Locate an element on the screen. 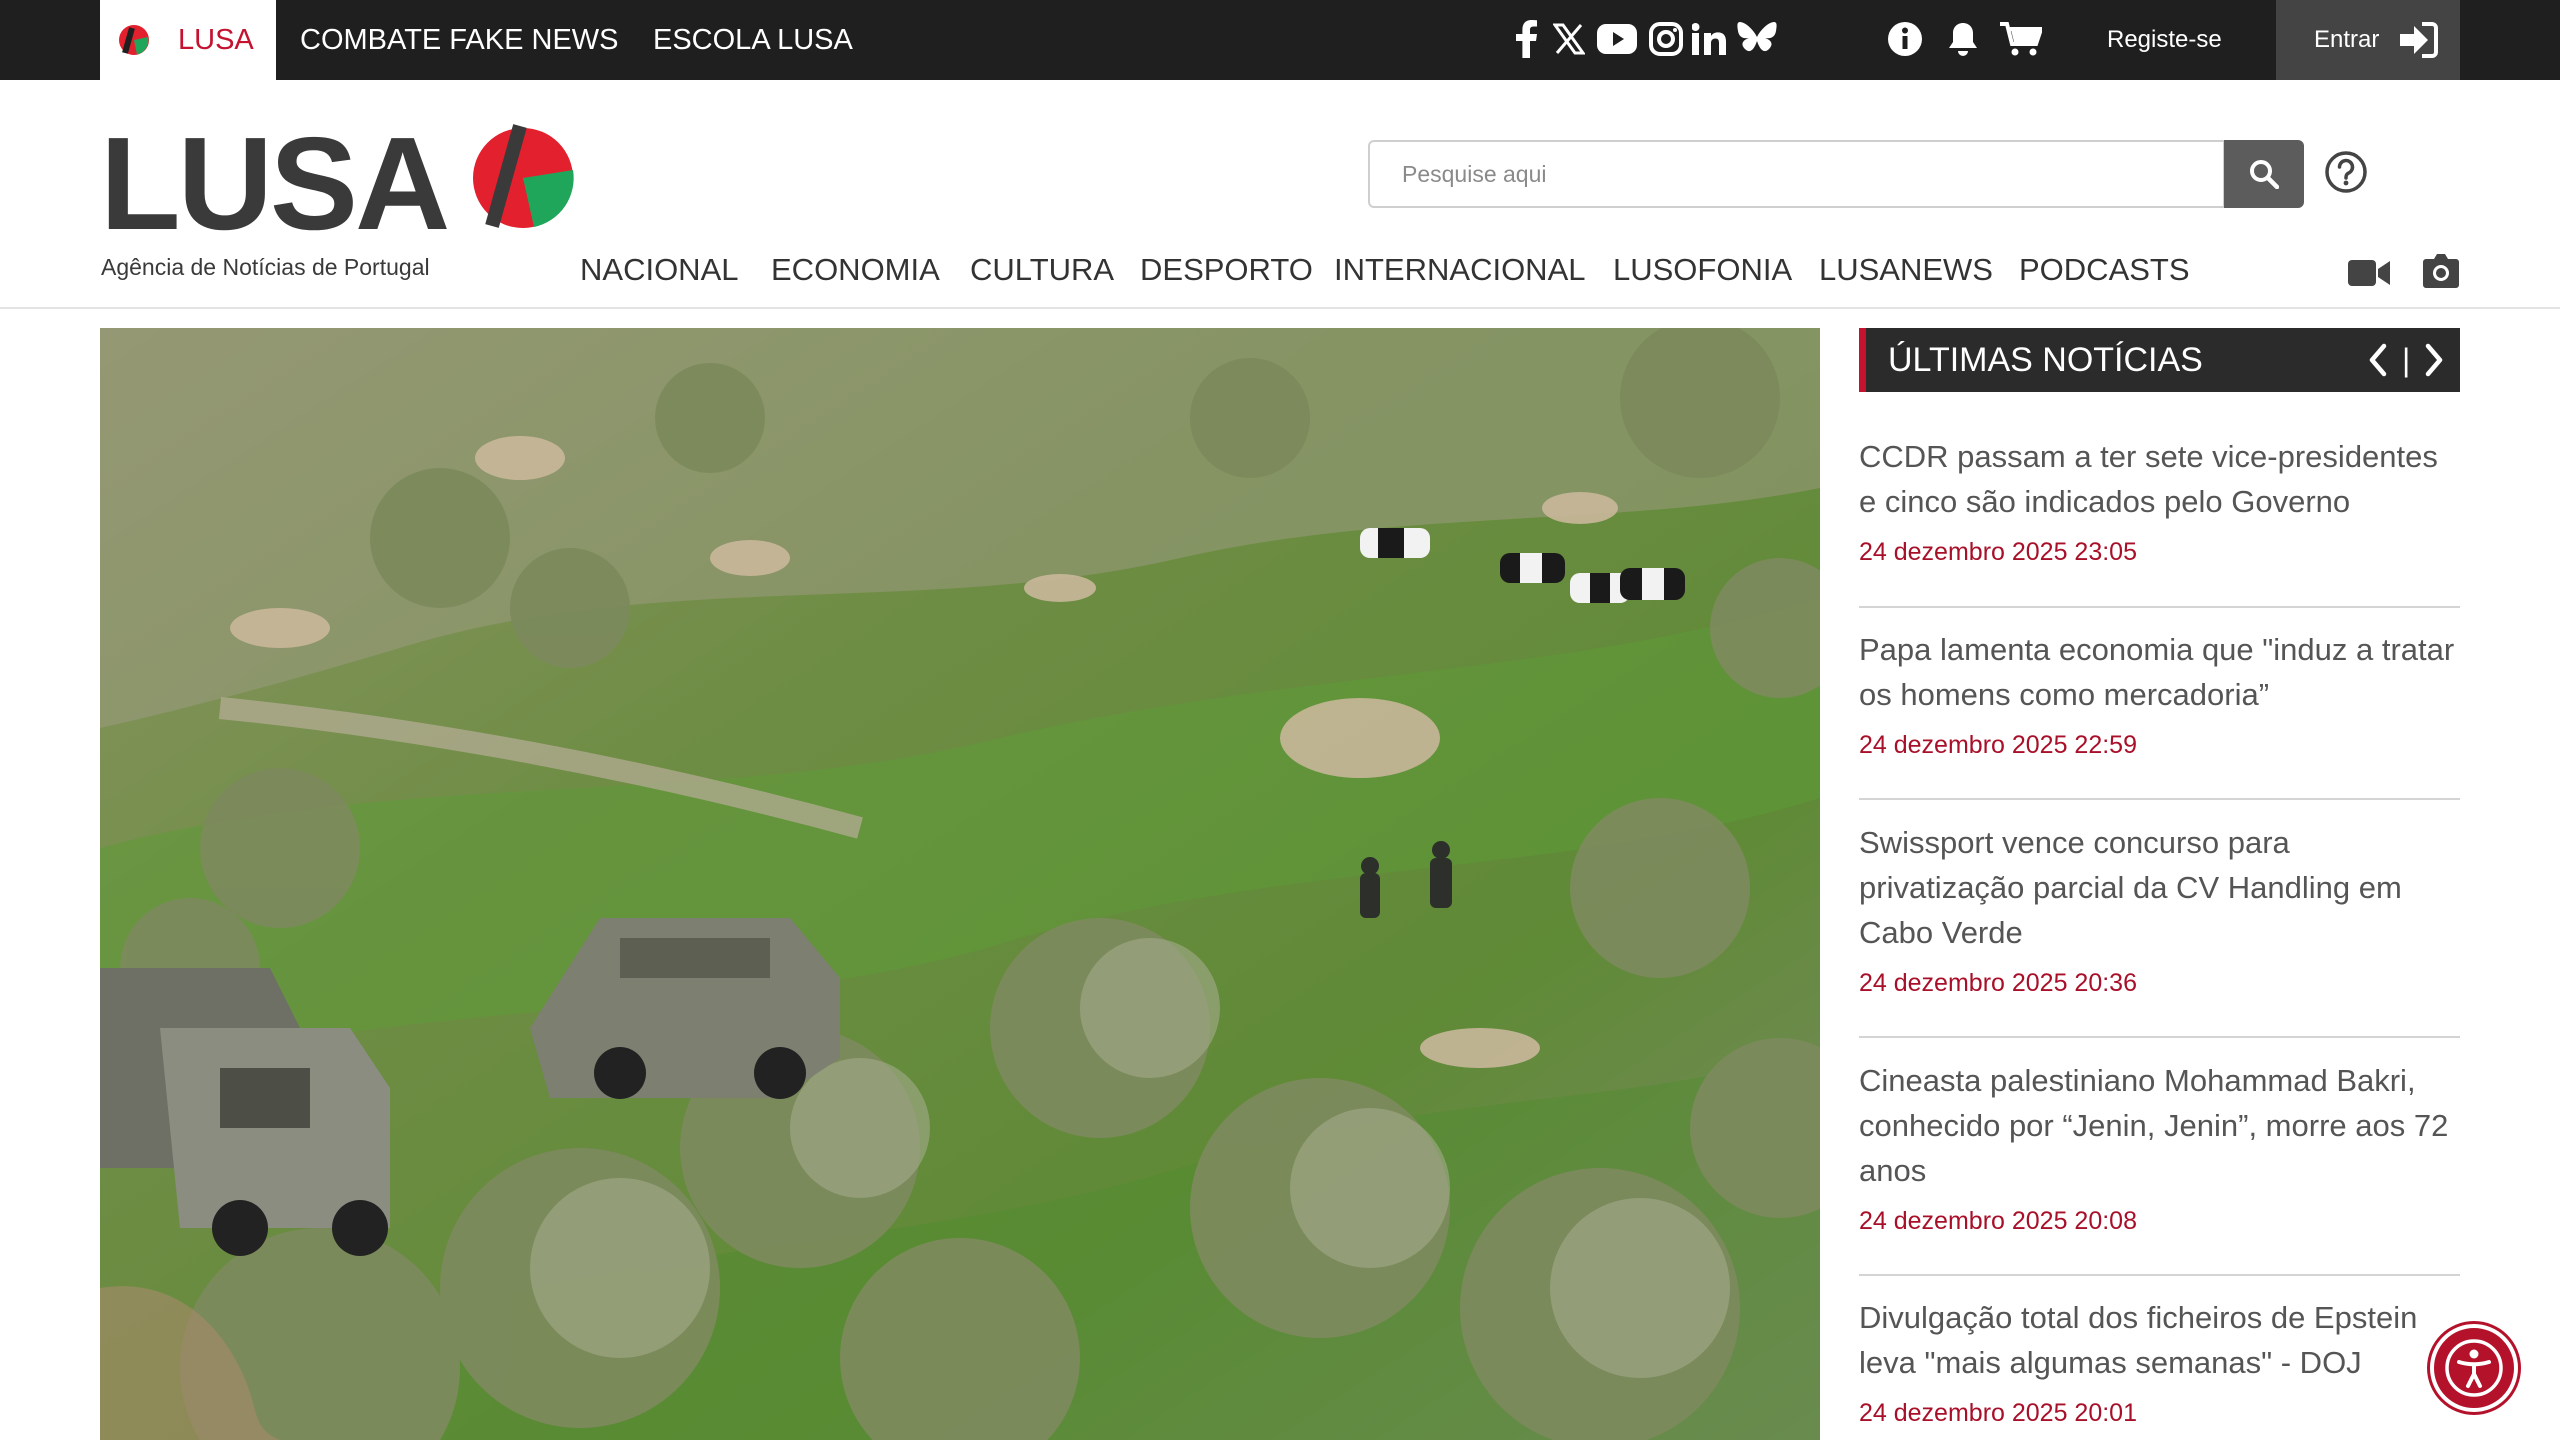 This screenshot has width=2560, height=1440. login-label: Entrar is located at coordinates (2347, 39).